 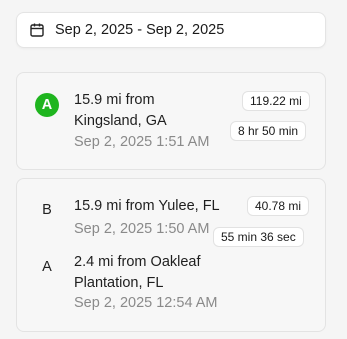 I want to click on distance-badge: 40.78 mi, so click(x=278, y=206).